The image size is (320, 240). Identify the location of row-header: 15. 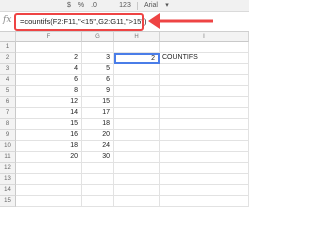
(8, 201).